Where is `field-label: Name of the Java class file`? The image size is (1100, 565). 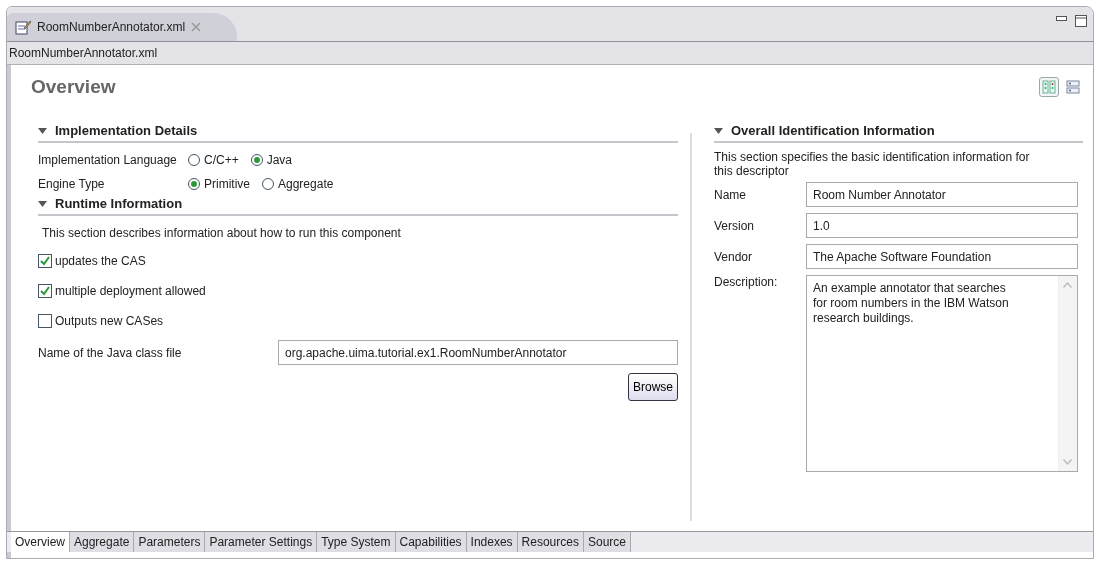
field-label: Name of the Java class file is located at coordinates (110, 352).